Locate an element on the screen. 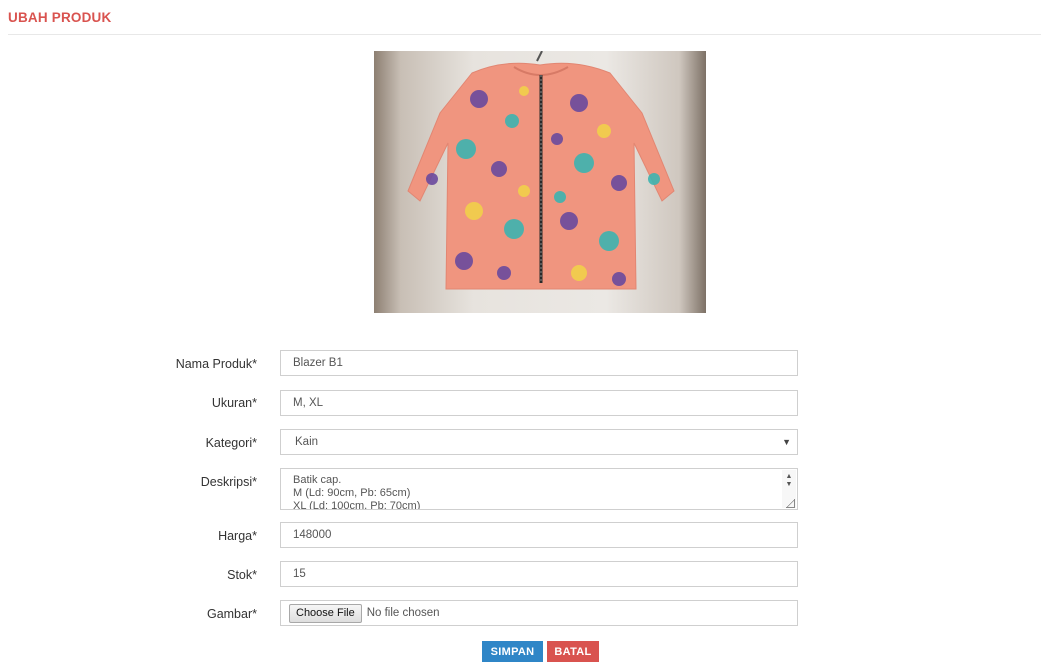 This screenshot has width=1041, height=662. cancel-button: BATAL is located at coordinates (573, 651).